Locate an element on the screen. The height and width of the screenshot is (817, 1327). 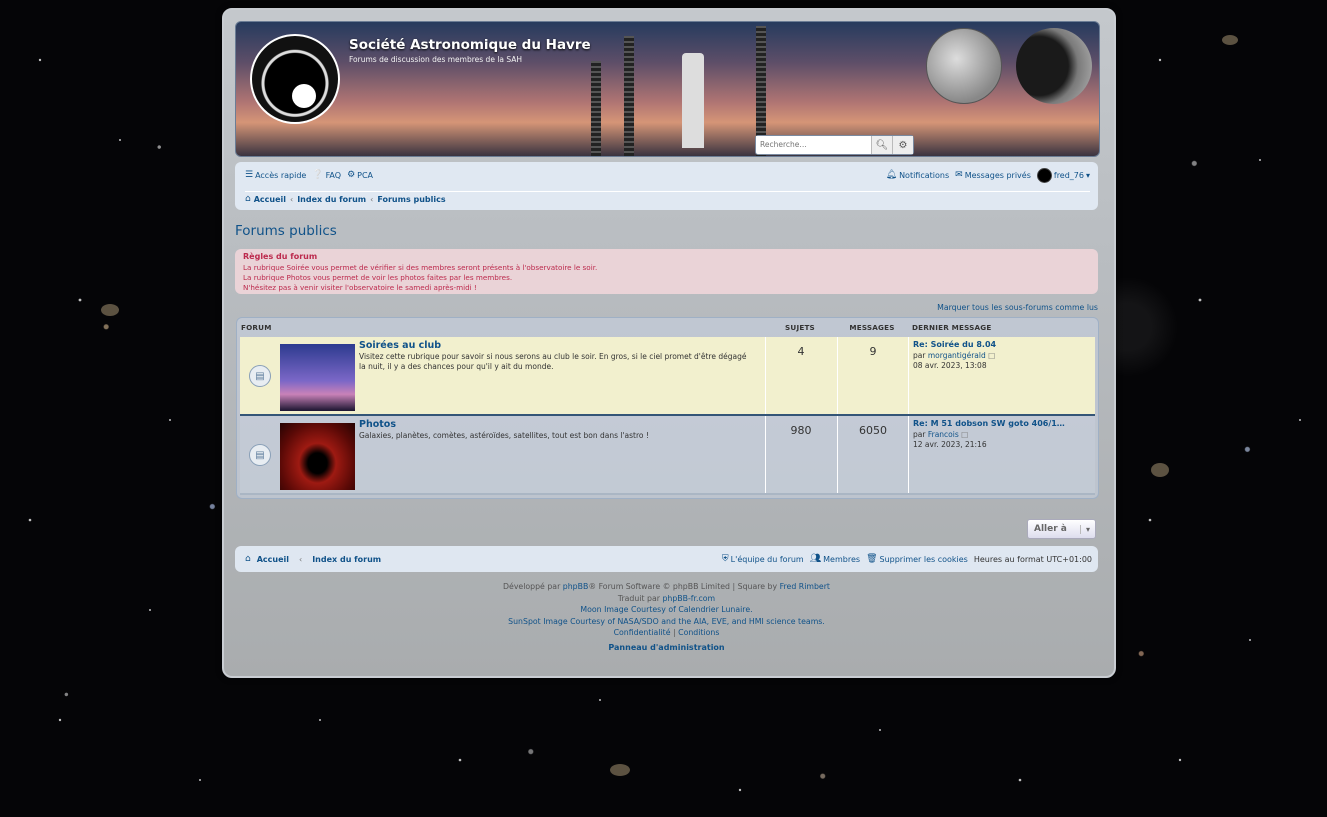
moon-image is located at coordinates (1054, 66).